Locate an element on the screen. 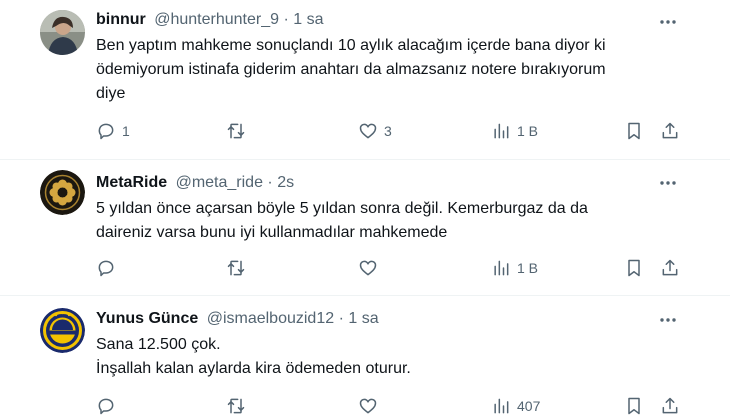 This screenshot has height=420, width=730. user-handle: @meta_ride is located at coordinates (219, 182).